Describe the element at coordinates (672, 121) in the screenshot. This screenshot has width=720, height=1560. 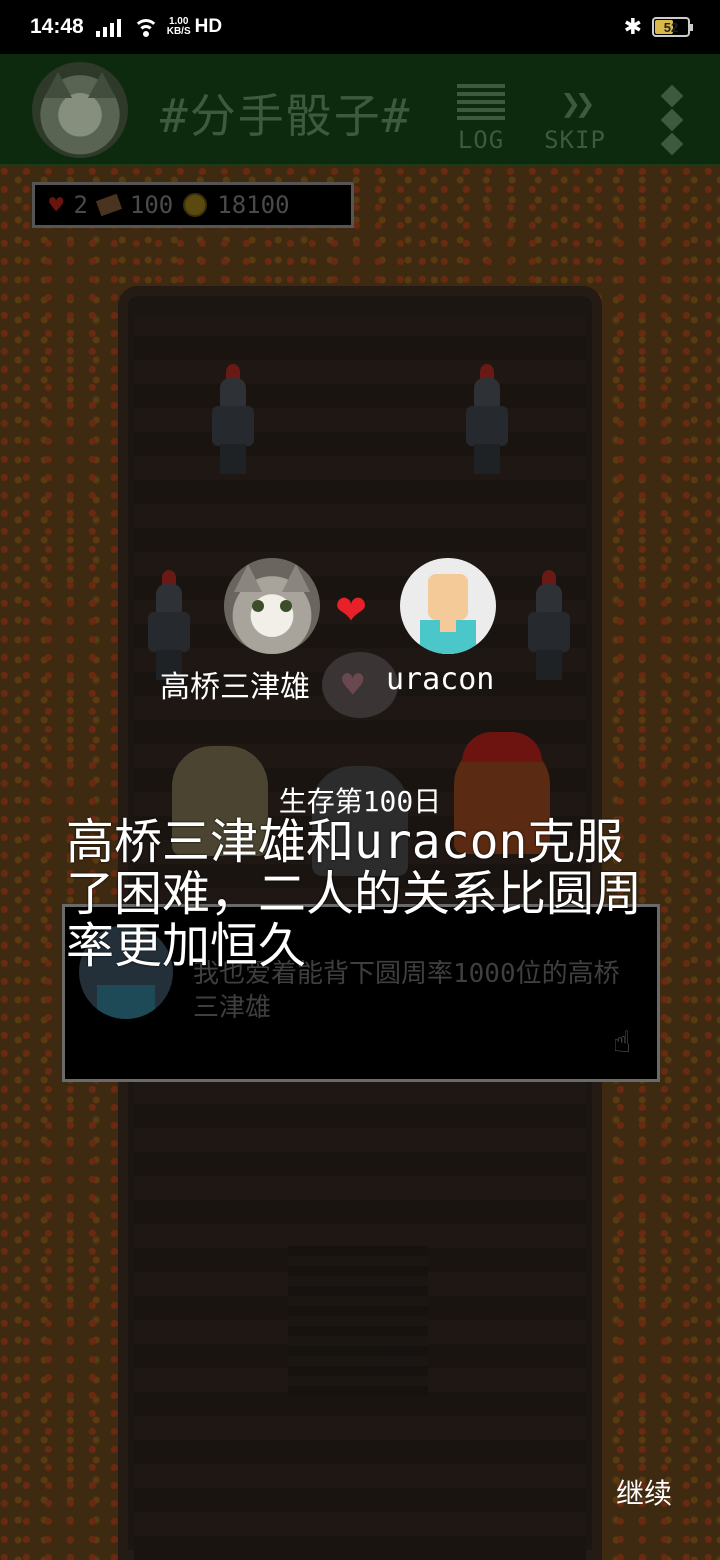
I see `menu-icon` at that location.